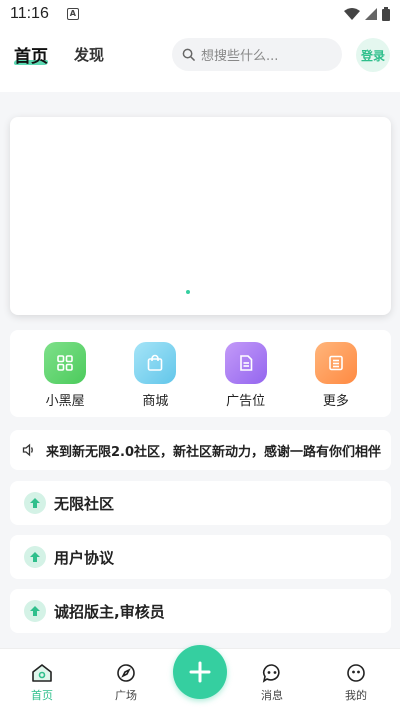 This screenshot has width=400, height=711. Describe the element at coordinates (109, 611) in the screenshot. I see `list-item-label: 诚招版主,审核员` at that location.